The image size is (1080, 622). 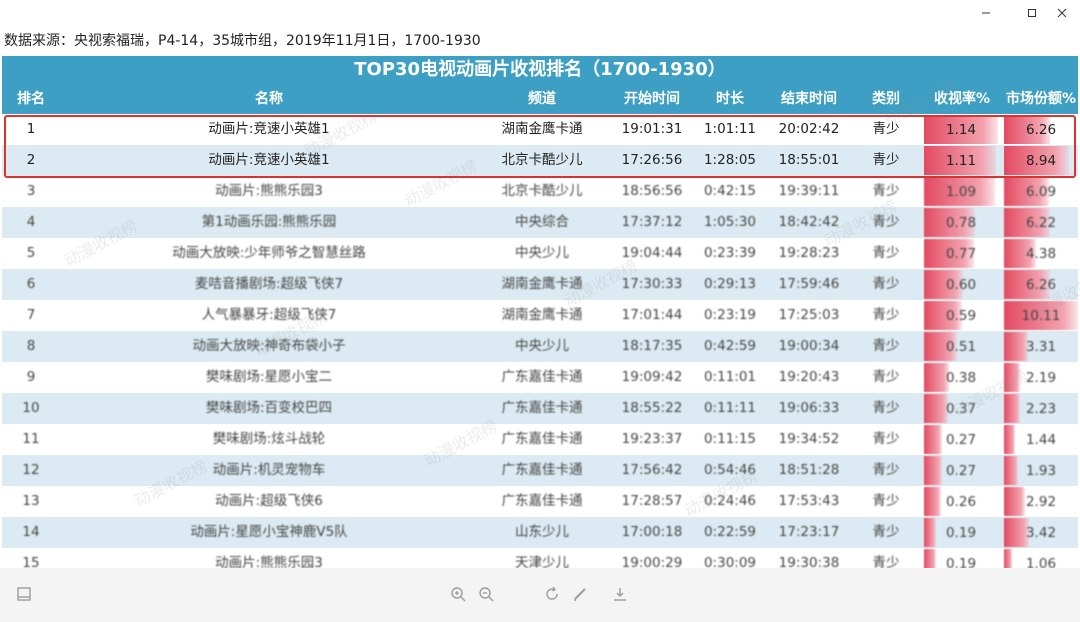 What do you see at coordinates (730, 160) in the screenshot?
I see `duration-cell: 1:28:05` at bounding box center [730, 160].